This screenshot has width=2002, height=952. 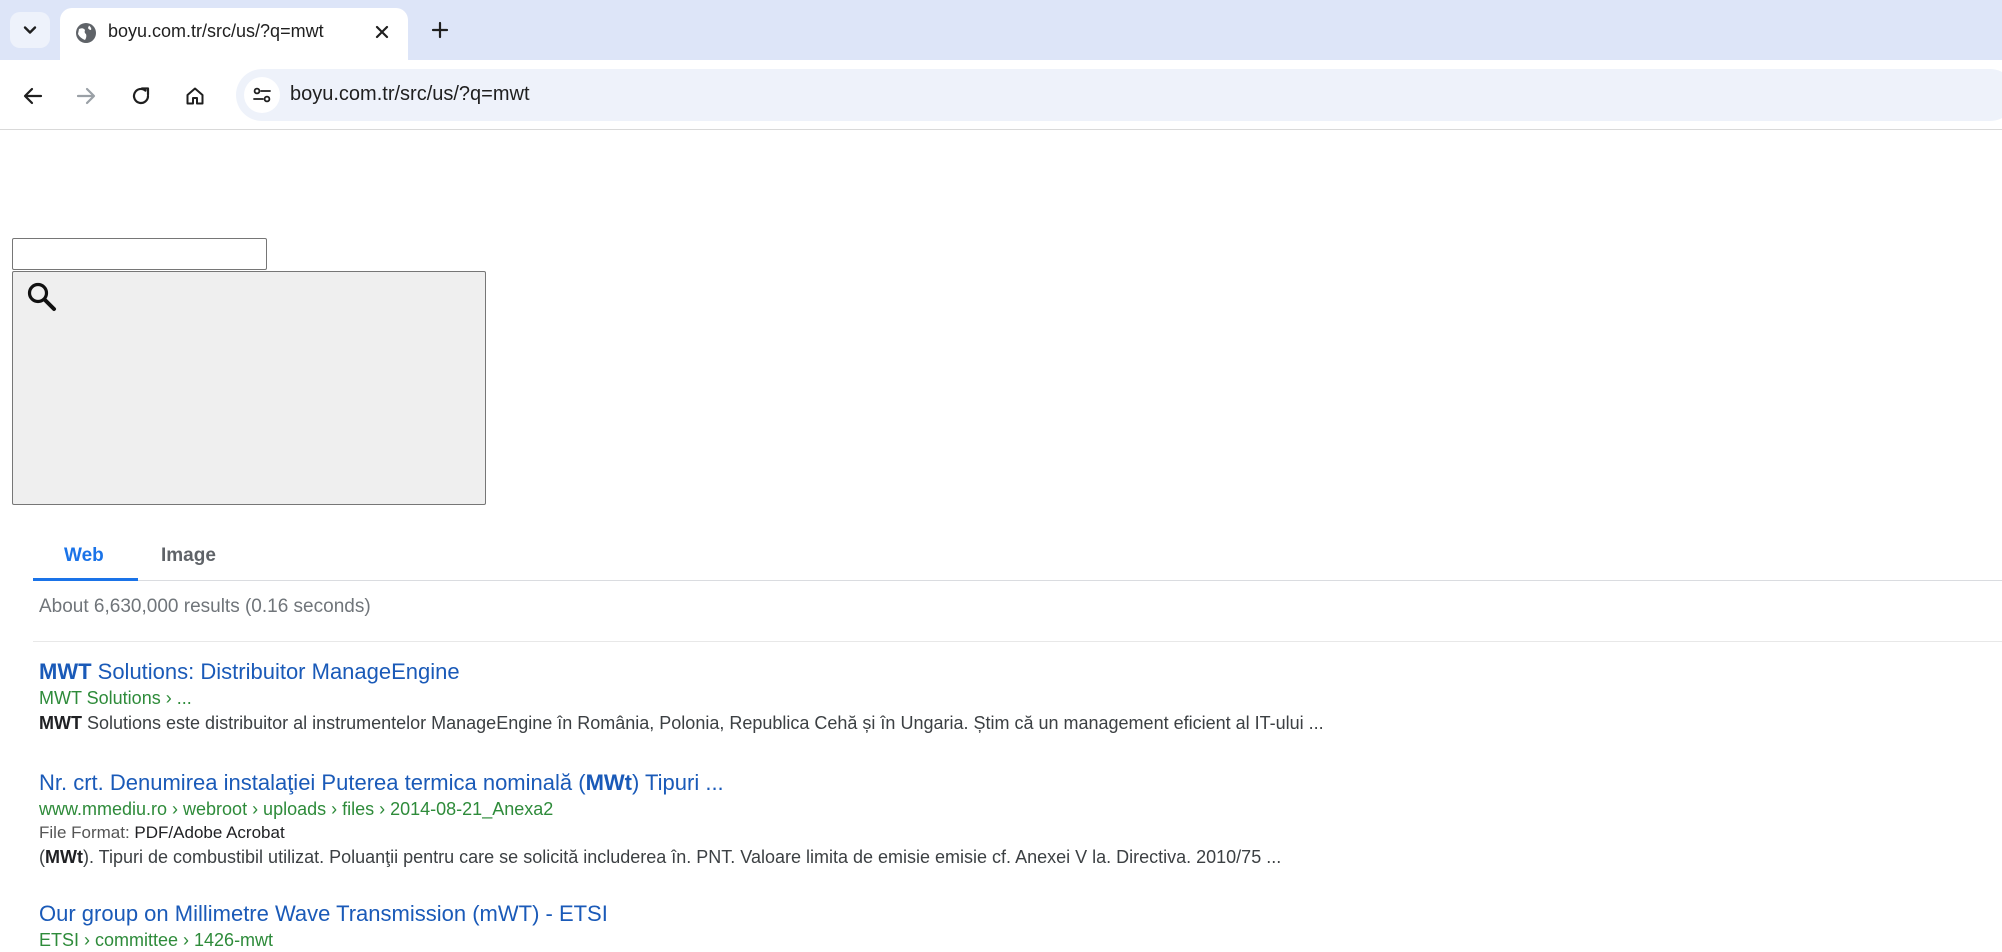 What do you see at coordinates (1119, 95) in the screenshot?
I see `address-bar: boyu.com.tr/src/us/?q=mwt` at bounding box center [1119, 95].